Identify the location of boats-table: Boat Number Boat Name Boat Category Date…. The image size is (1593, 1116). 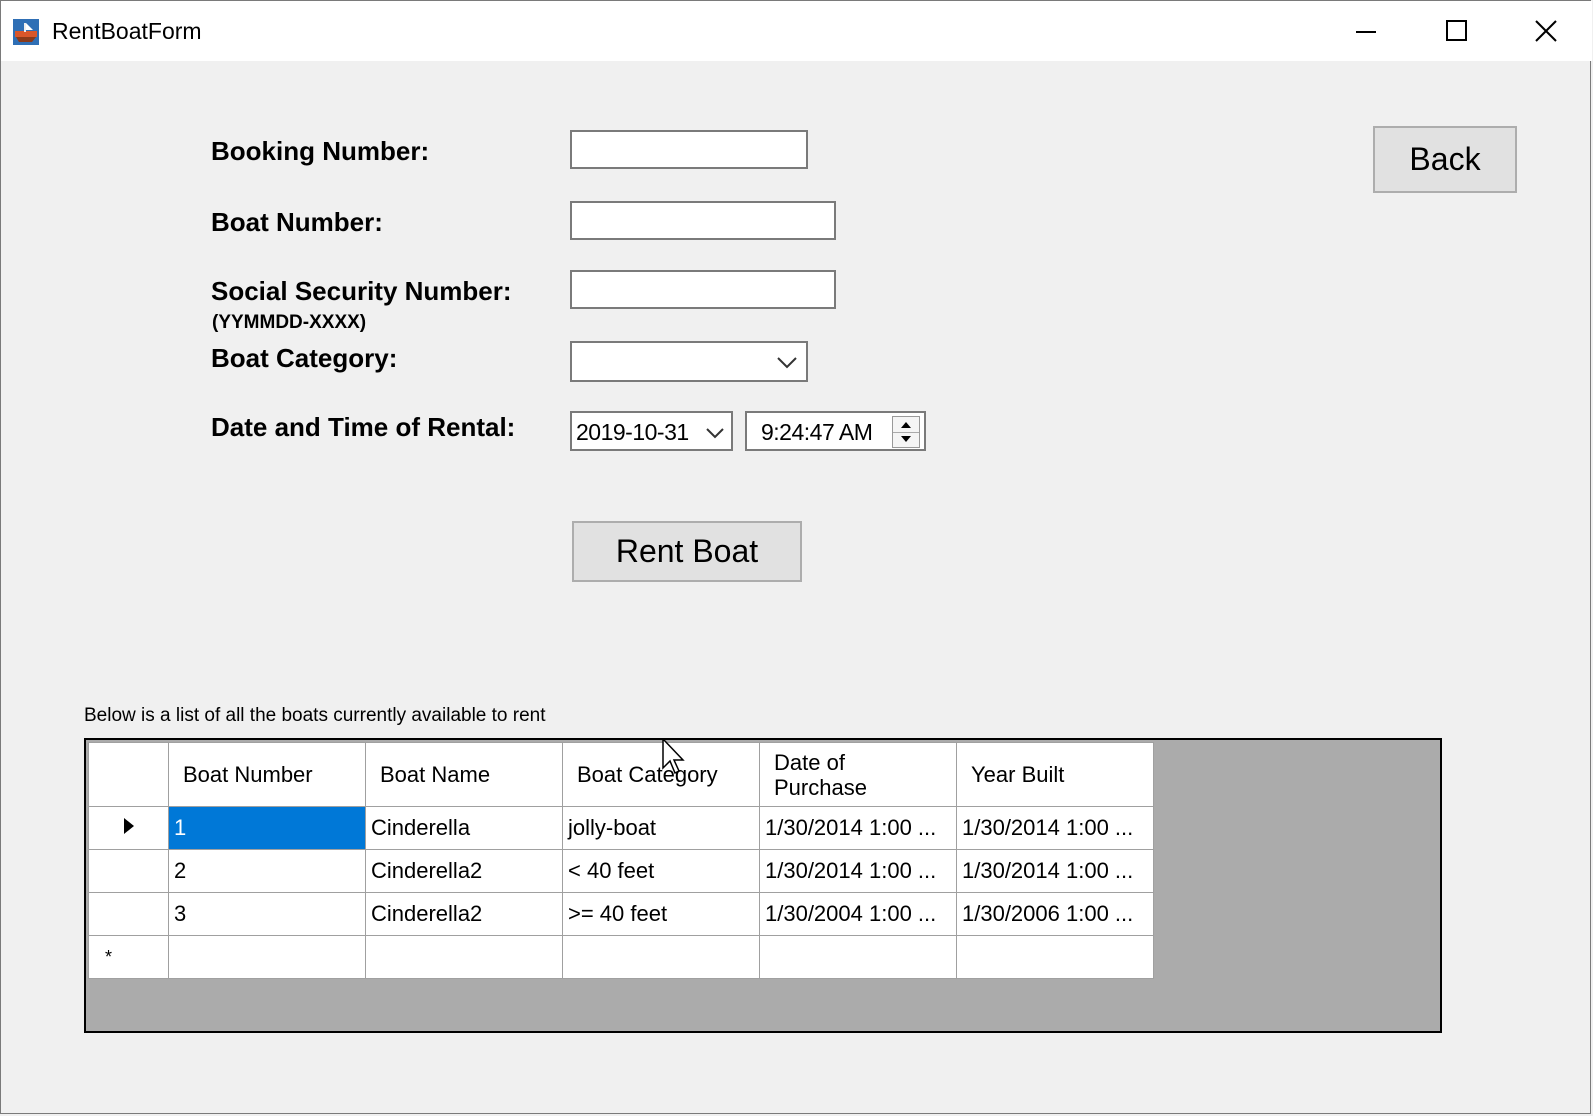
(621, 860).